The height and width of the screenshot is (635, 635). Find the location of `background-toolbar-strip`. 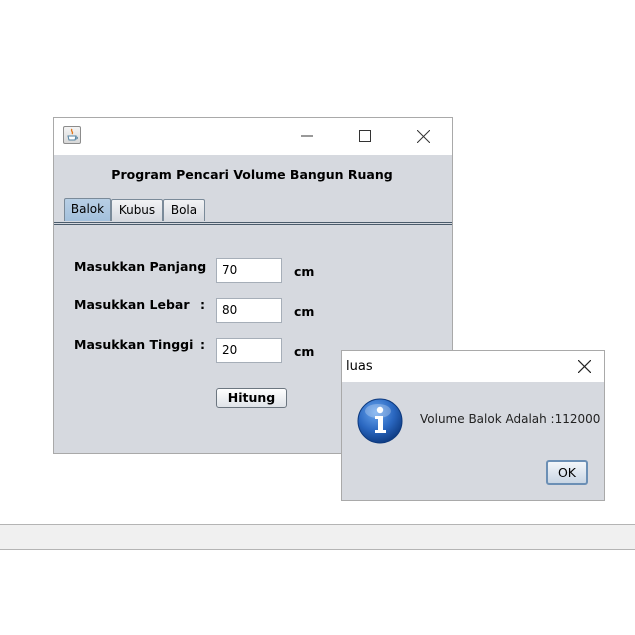

background-toolbar-strip is located at coordinates (317, 537).